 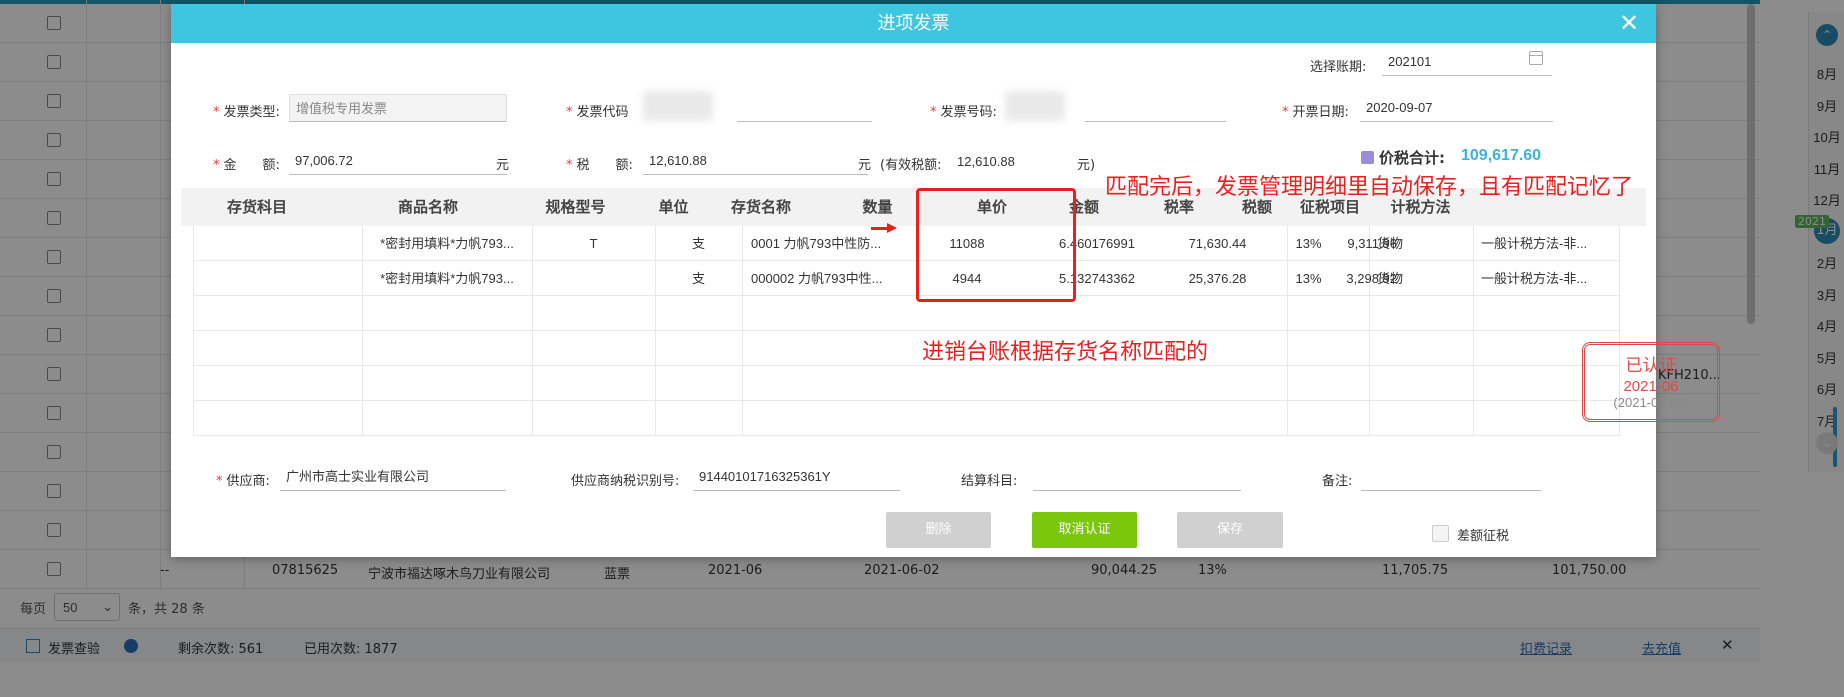 I want to click on delete-button: 删除, so click(x=938, y=530).